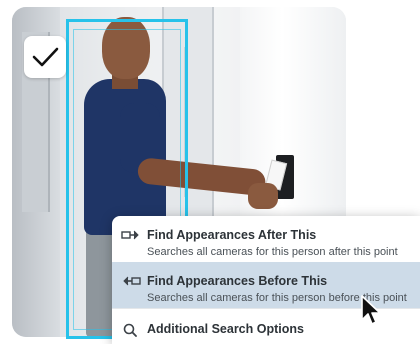  What do you see at coordinates (371, 310) in the screenshot?
I see `mouse-cursor-icon` at bounding box center [371, 310].